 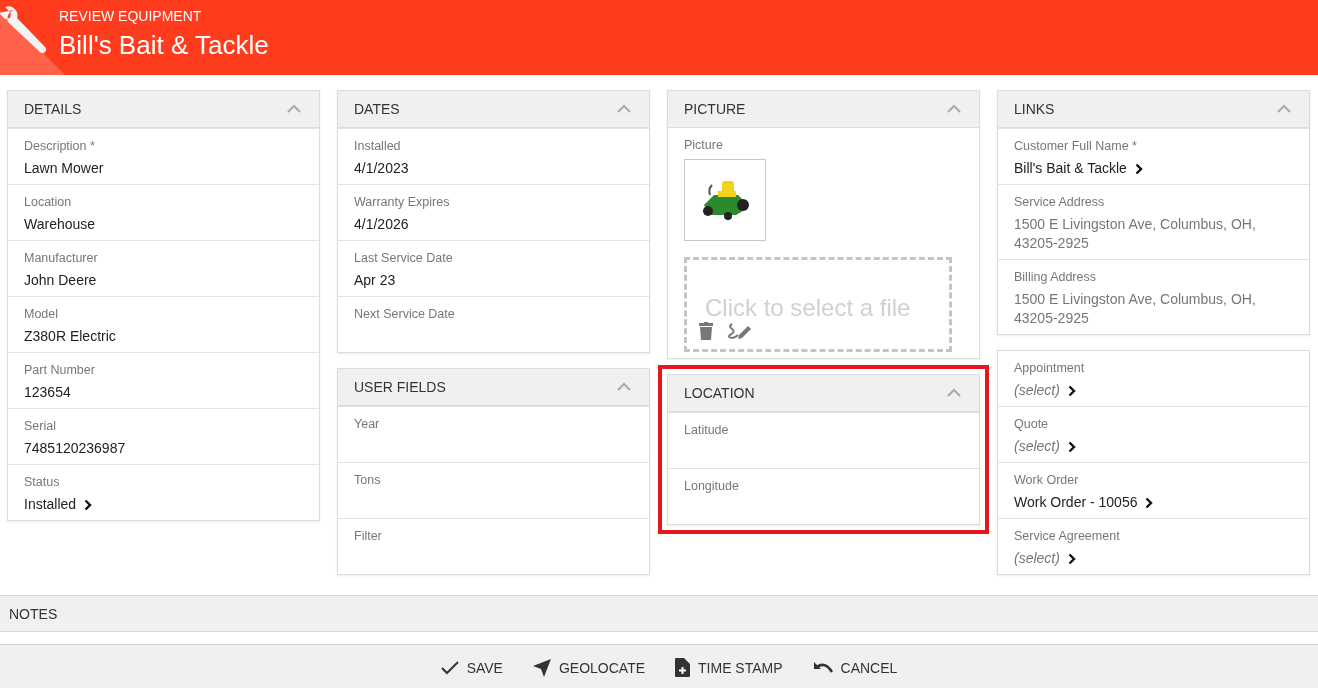 I want to click on field-label: Description *, so click(x=60, y=146).